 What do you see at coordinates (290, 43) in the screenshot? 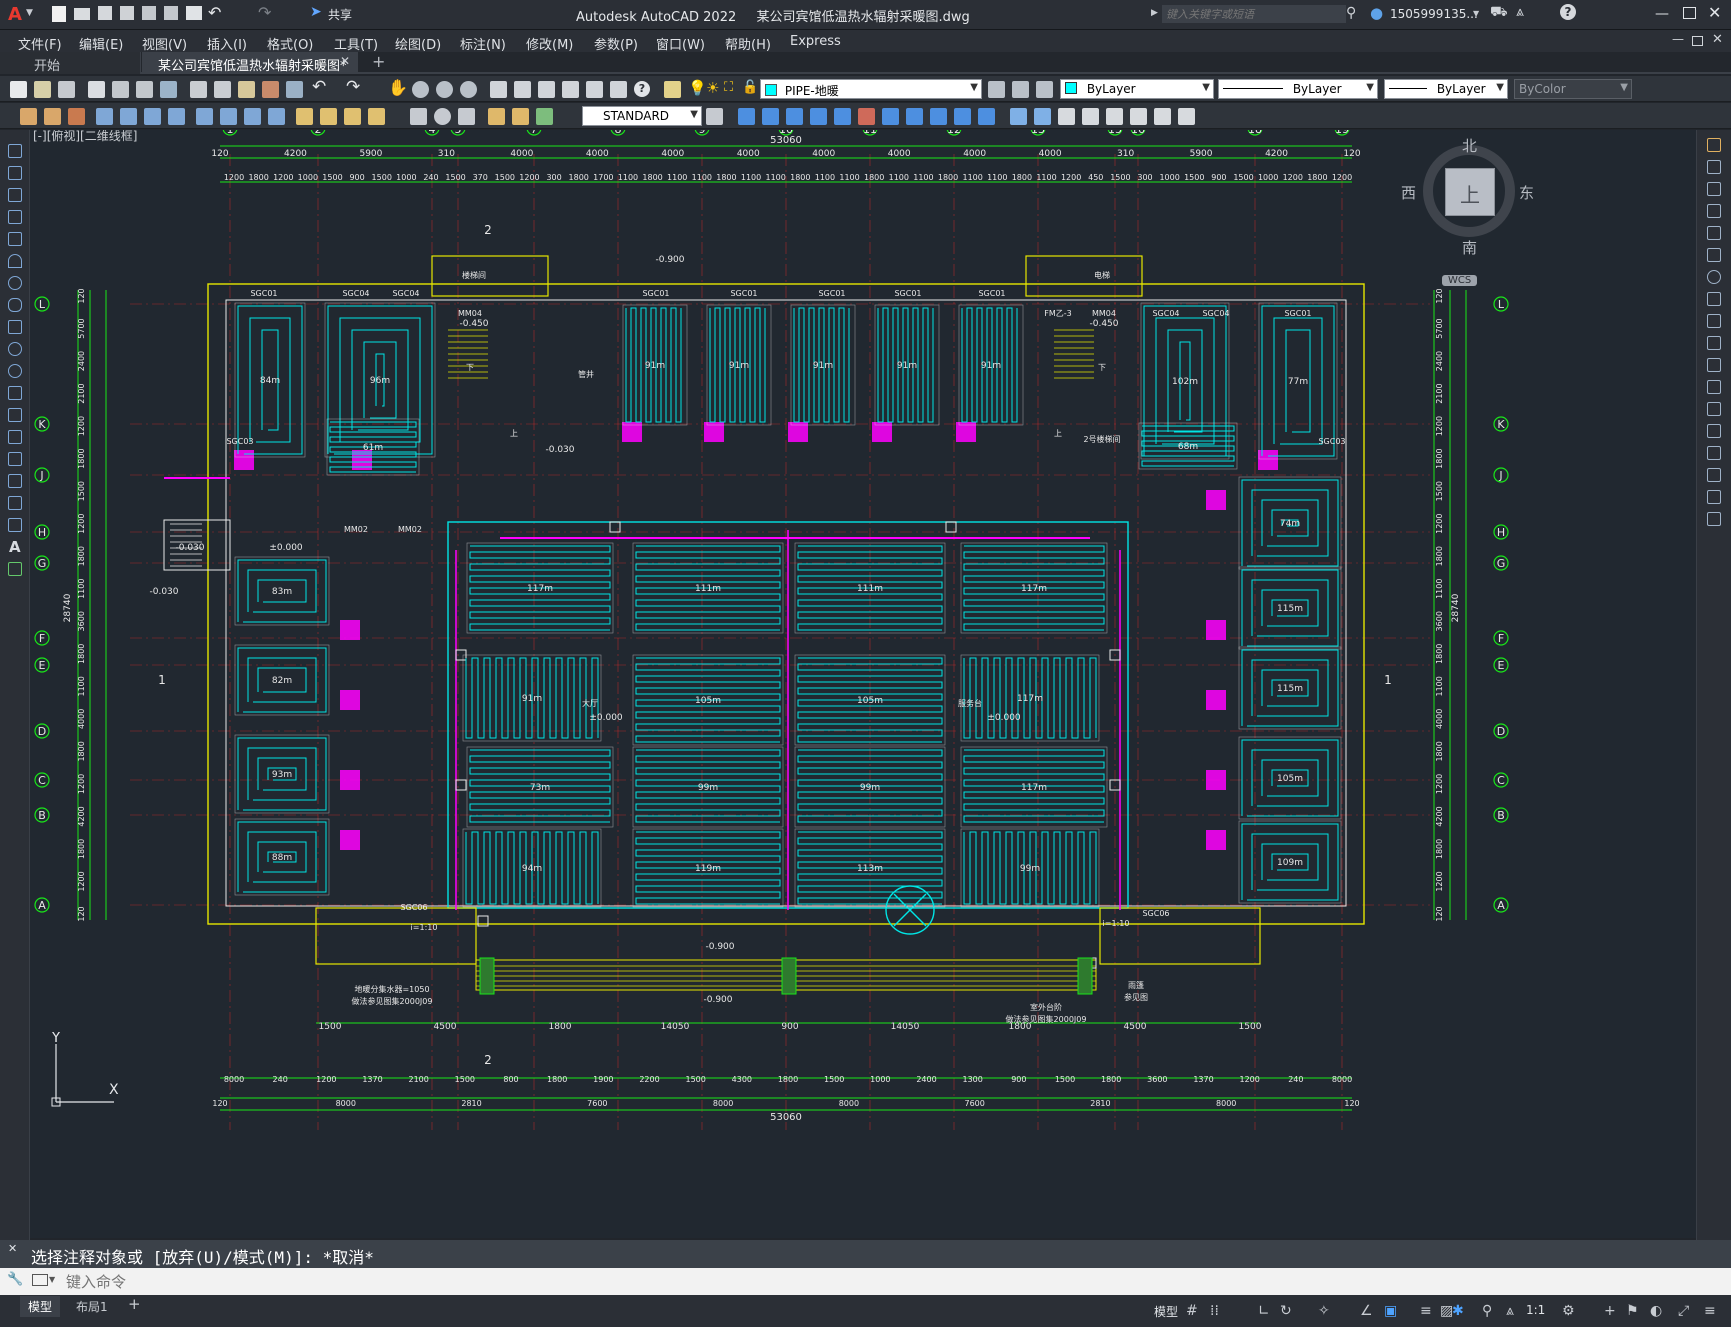
I see `menu-format: 格式(O)` at bounding box center [290, 43].